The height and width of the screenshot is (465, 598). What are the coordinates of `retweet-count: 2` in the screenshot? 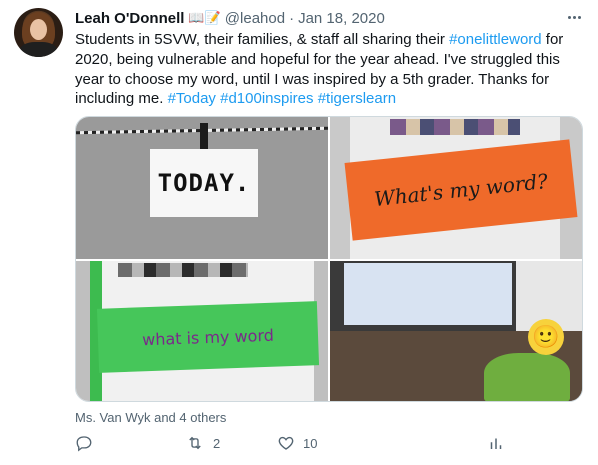 It's located at (217, 443).